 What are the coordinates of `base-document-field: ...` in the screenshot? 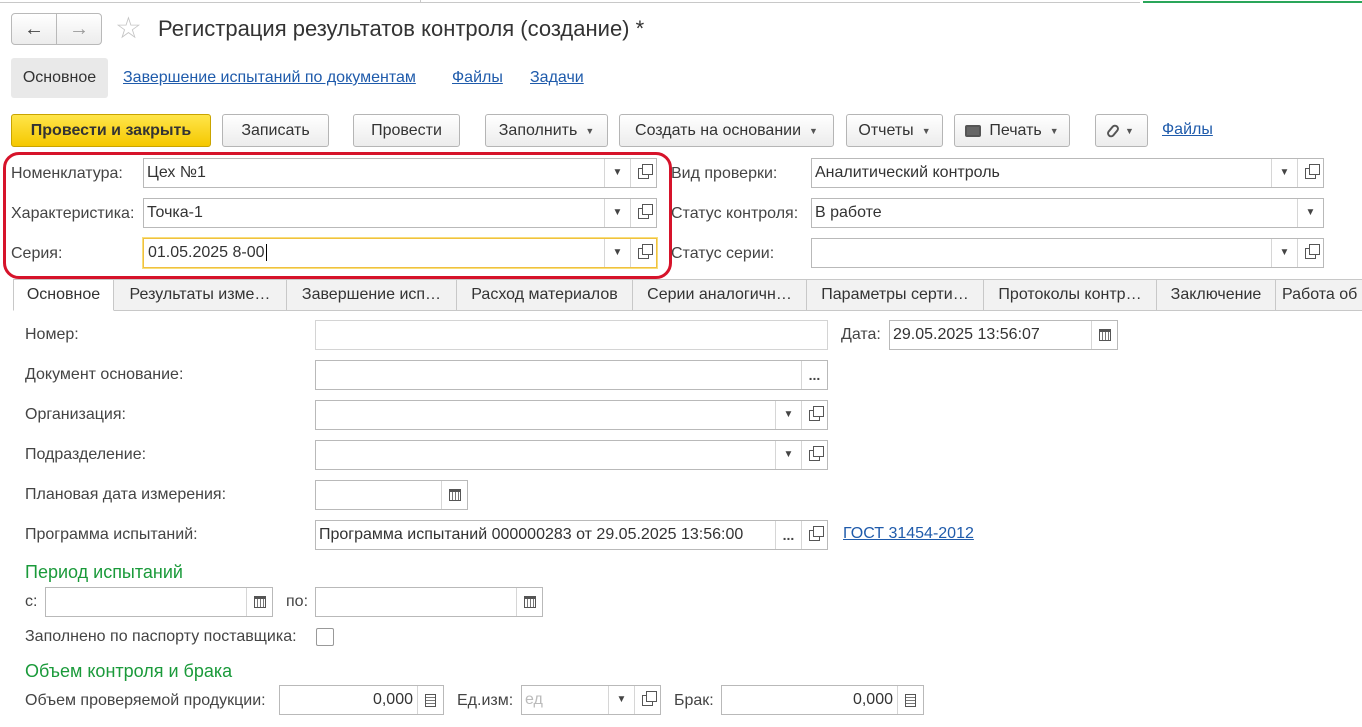 It's located at (571, 375).